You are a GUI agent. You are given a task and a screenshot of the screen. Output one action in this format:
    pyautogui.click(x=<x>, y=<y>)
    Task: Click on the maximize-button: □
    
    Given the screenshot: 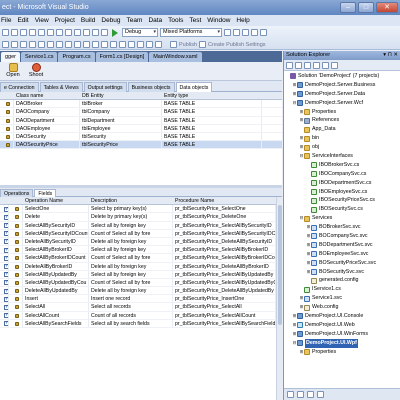 What is the action you would take?
    pyautogui.click(x=366, y=7)
    